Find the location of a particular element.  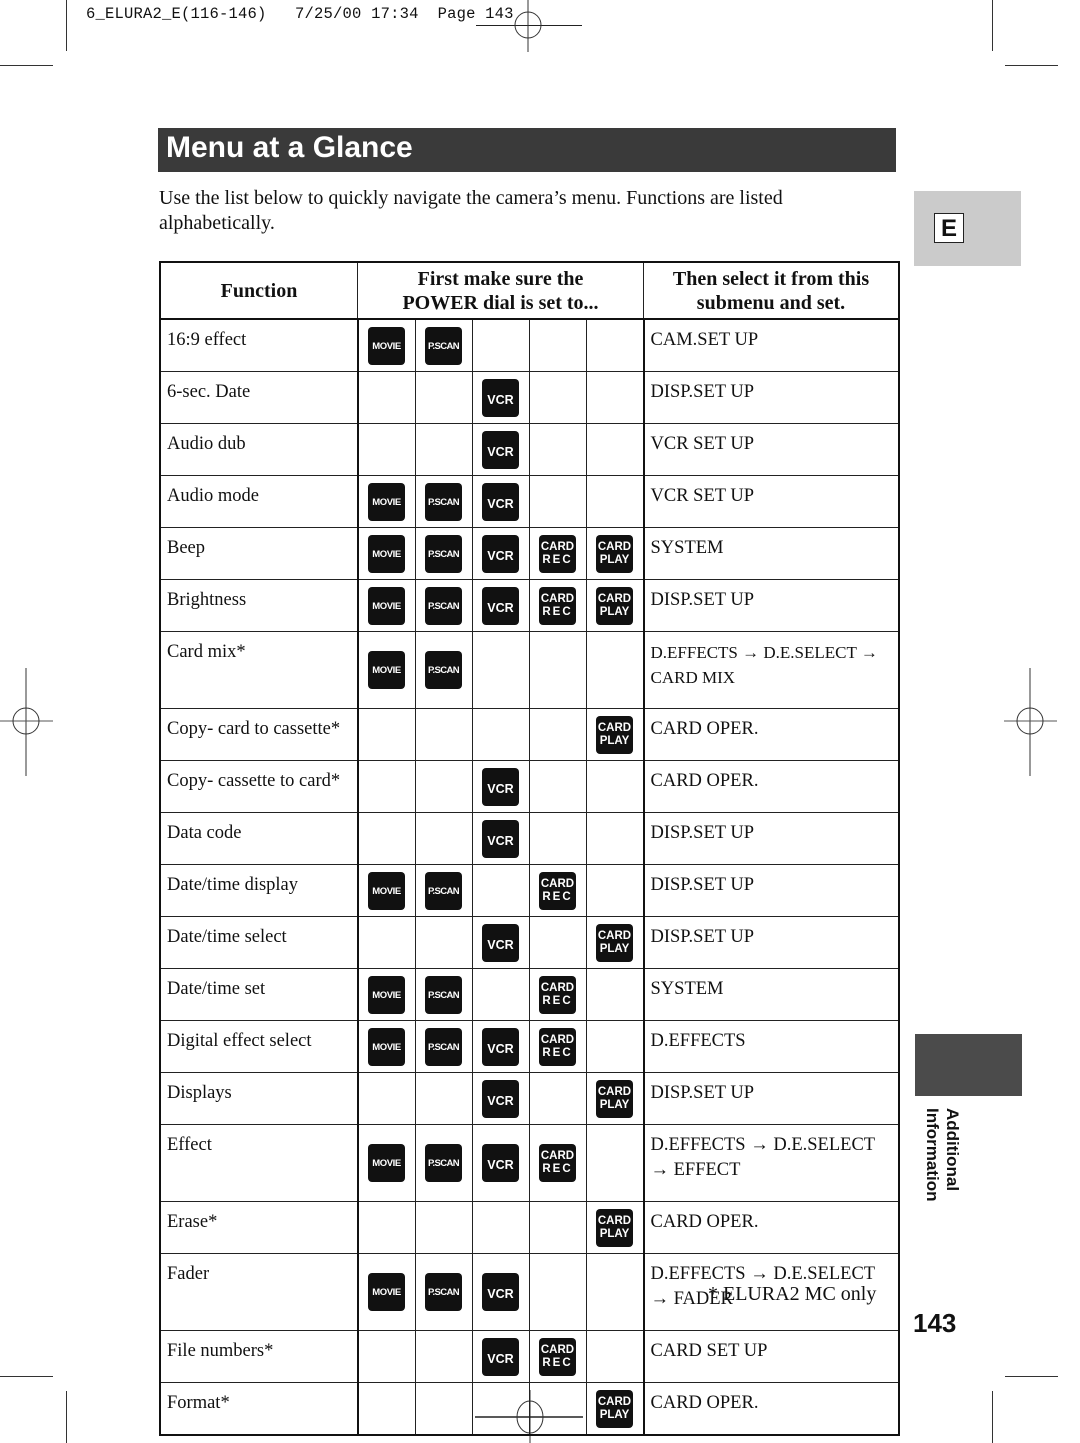

header-power-line1: First make sure the is located at coordinates (500, 278).